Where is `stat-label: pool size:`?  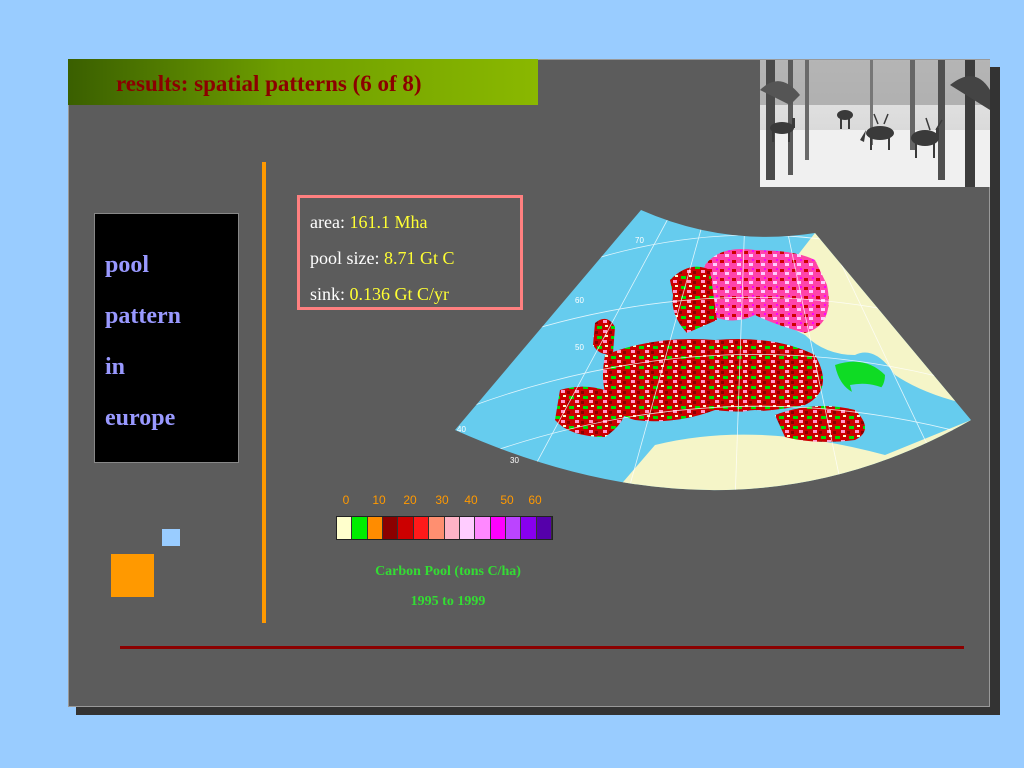
stat-label: pool size: is located at coordinates (347, 258).